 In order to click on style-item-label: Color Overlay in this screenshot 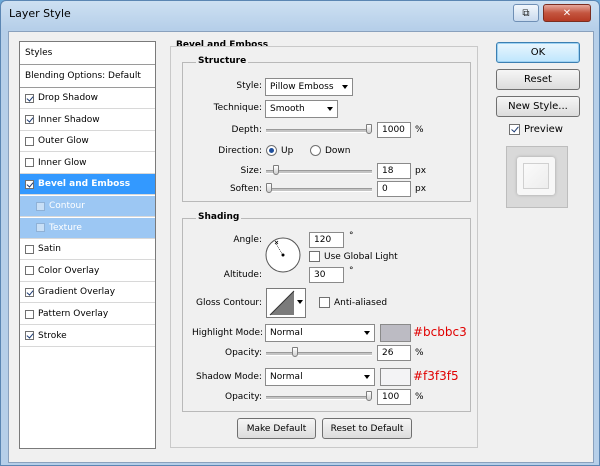, I will do `click(69, 270)`.